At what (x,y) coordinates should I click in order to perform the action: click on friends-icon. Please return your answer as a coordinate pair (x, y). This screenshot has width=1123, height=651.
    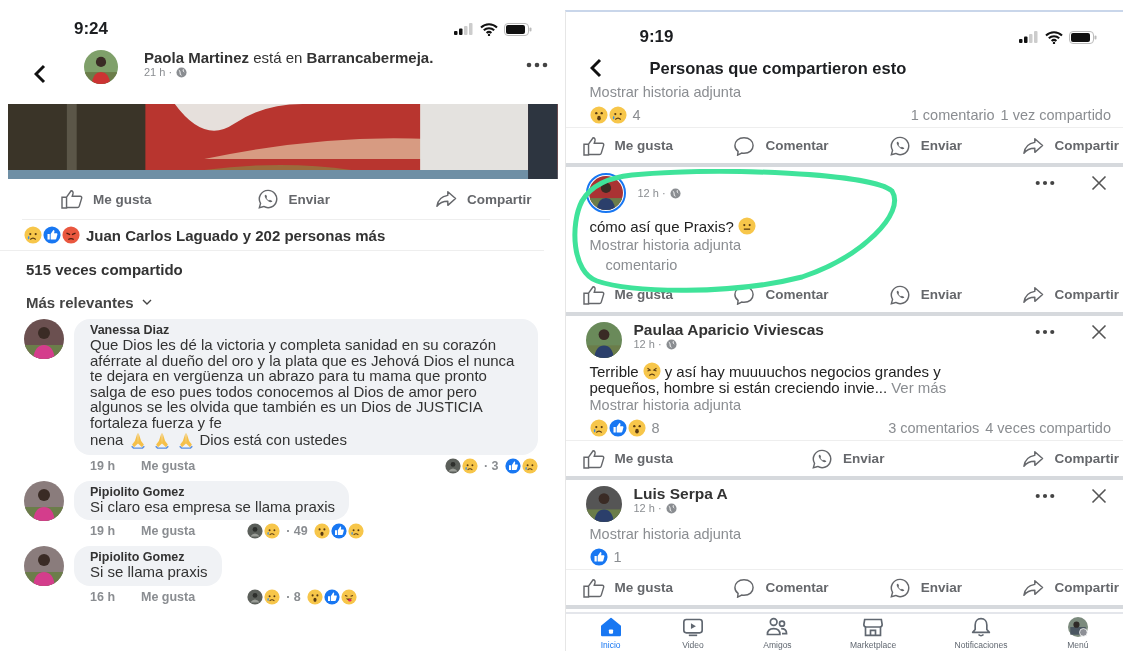
    Looking at the image, I should click on (777, 627).